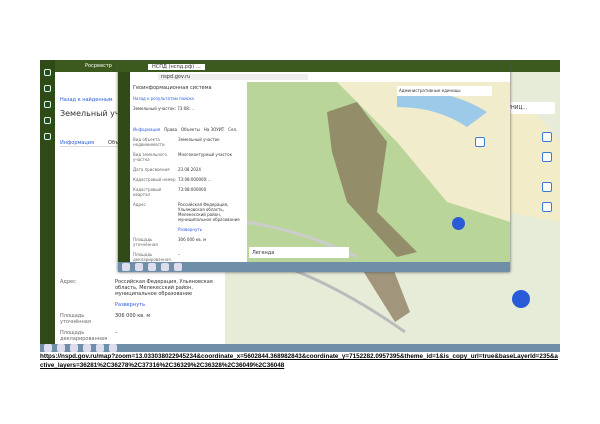 Image resolution: width=600 pixels, height=424 pixels. Describe the element at coordinates (167, 305) in the screenshot. I see `outer-expand-link: Развернуть` at that location.